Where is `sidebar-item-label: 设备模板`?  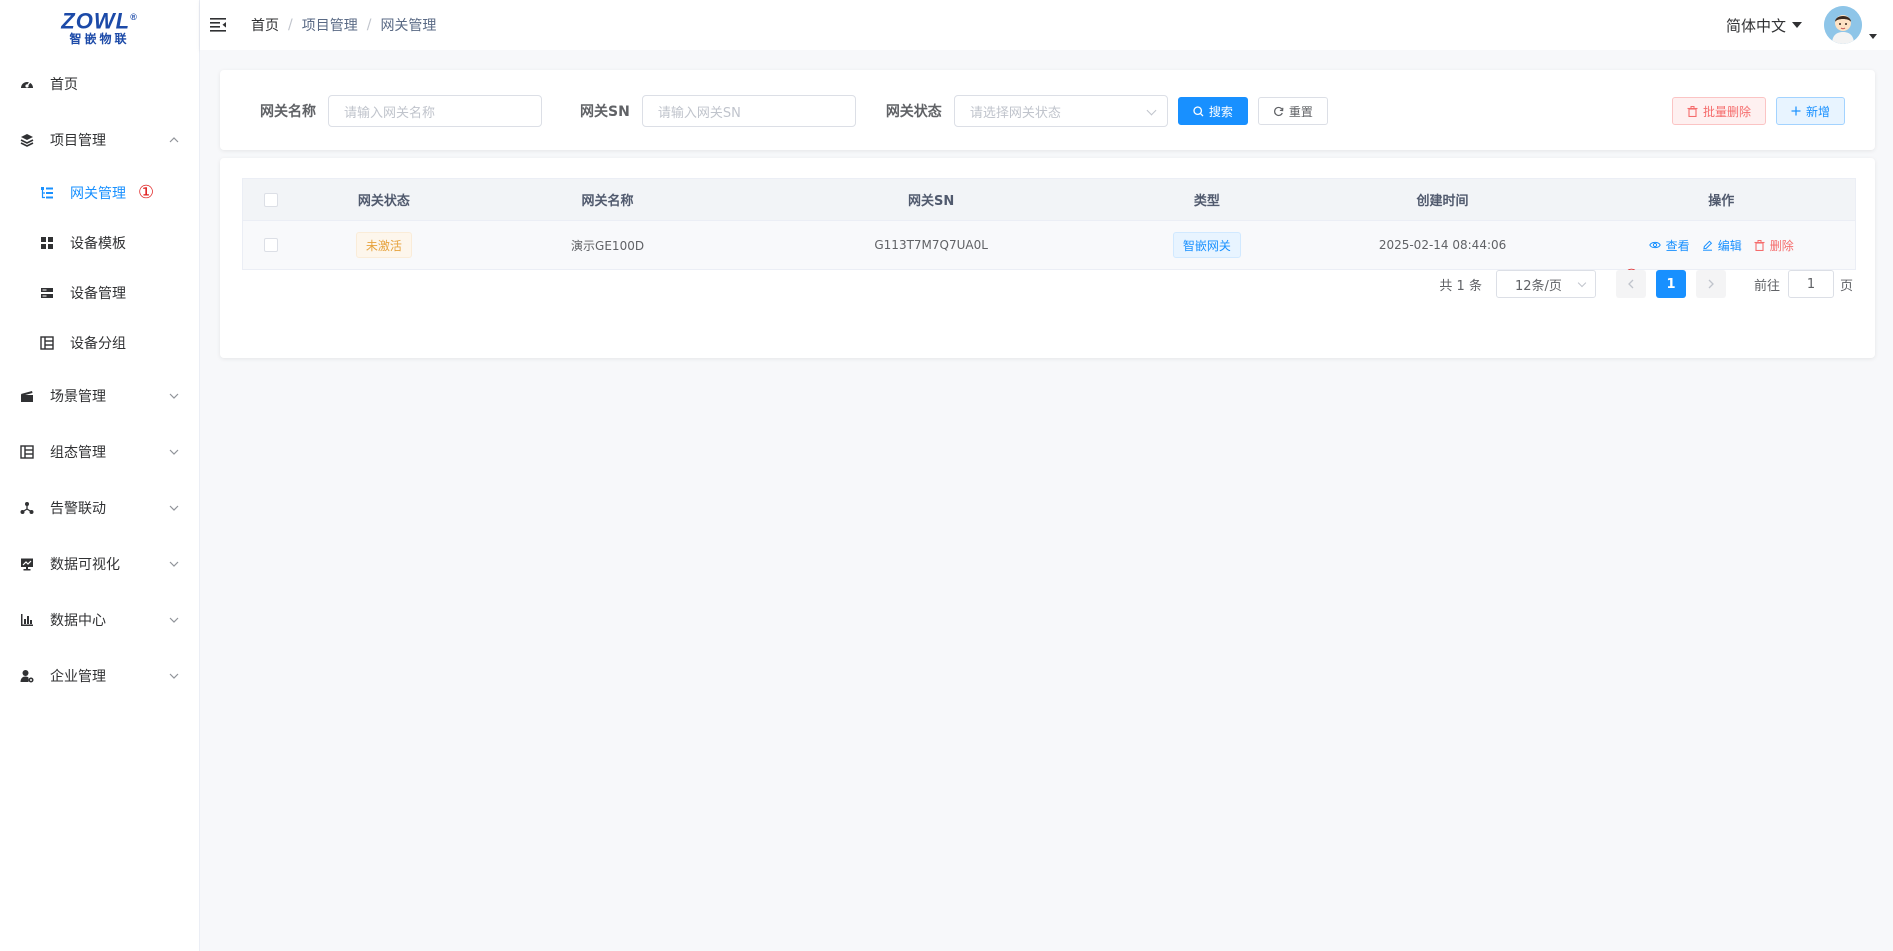
sidebar-item-label: 设备模板 is located at coordinates (98, 244).